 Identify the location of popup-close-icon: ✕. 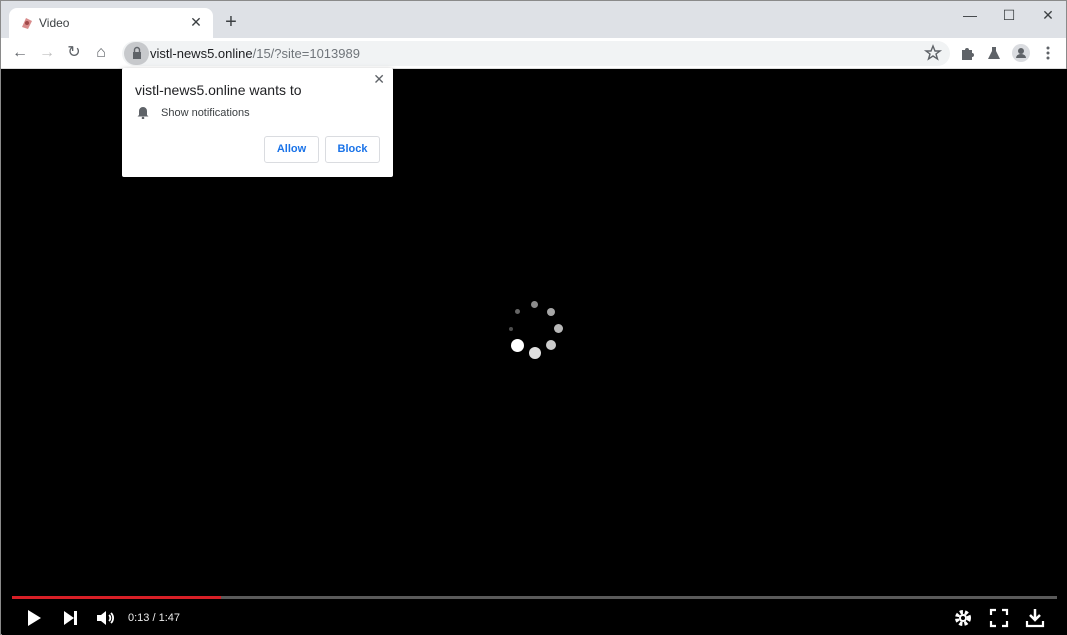
(379, 79).